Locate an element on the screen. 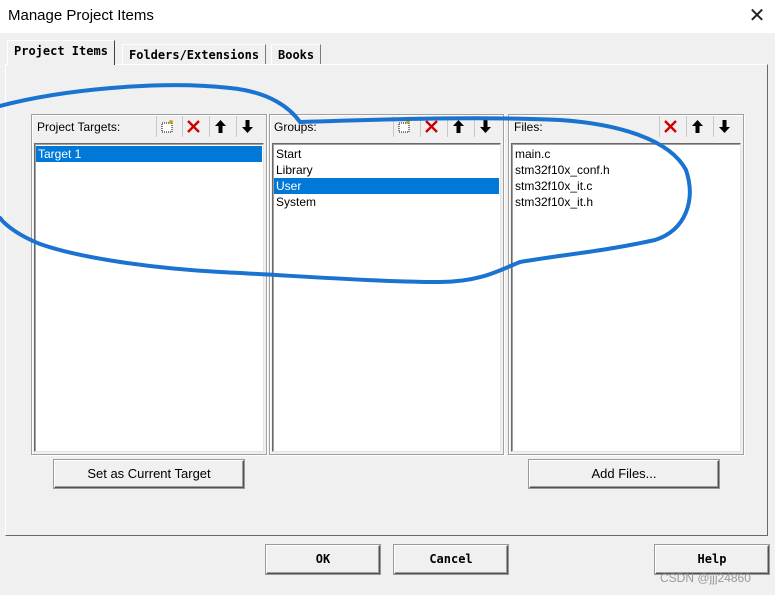 The image size is (775, 595). move-group-down-button is located at coordinates (484, 126).